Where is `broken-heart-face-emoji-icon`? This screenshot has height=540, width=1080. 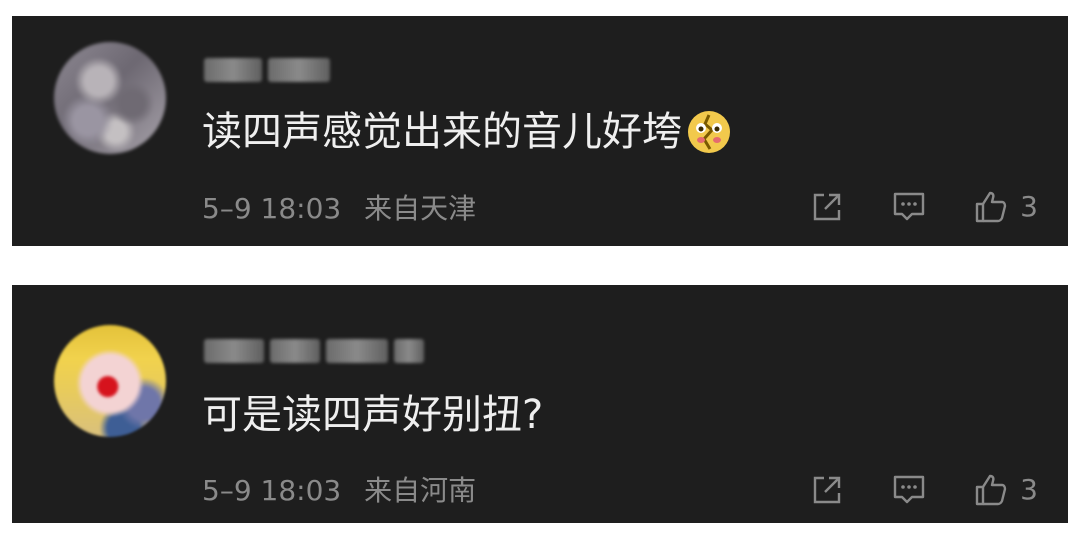 broken-heart-face-emoji-icon is located at coordinates (709, 132).